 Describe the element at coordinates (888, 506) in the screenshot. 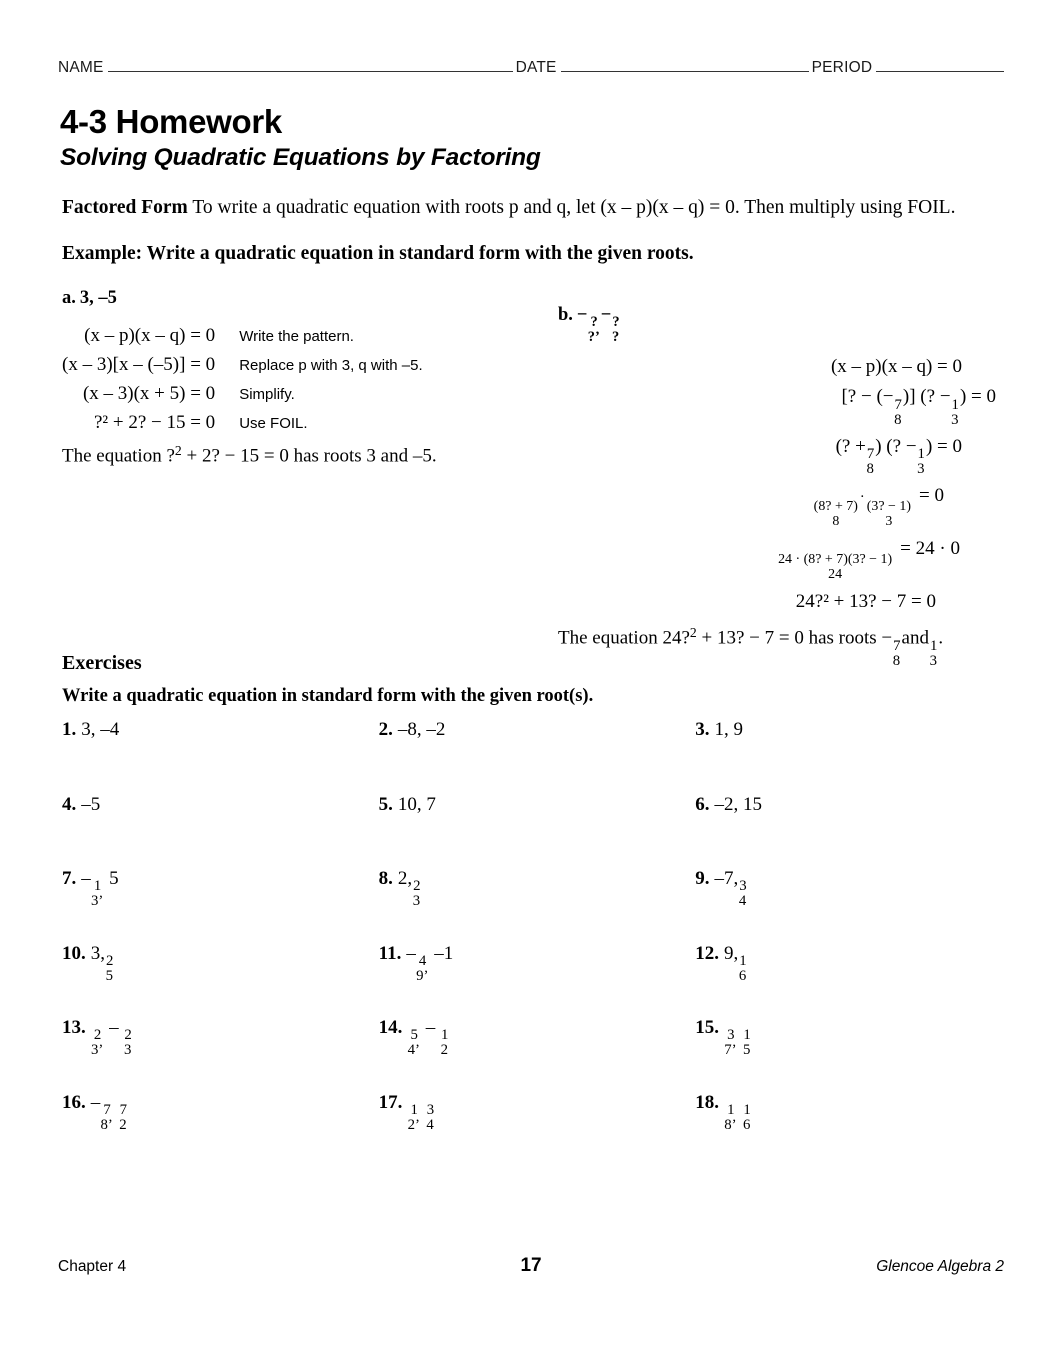

I see `numerator: (3? − 1)` at that location.